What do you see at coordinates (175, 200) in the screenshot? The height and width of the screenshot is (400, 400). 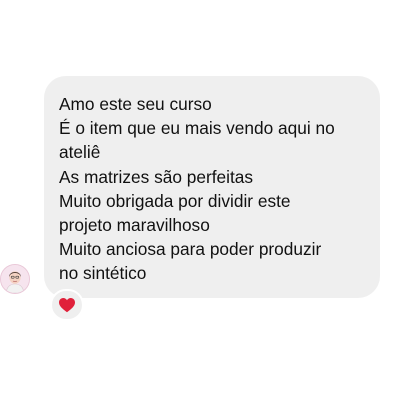 I see `message-line: Muito obrigada por dividir este` at bounding box center [175, 200].